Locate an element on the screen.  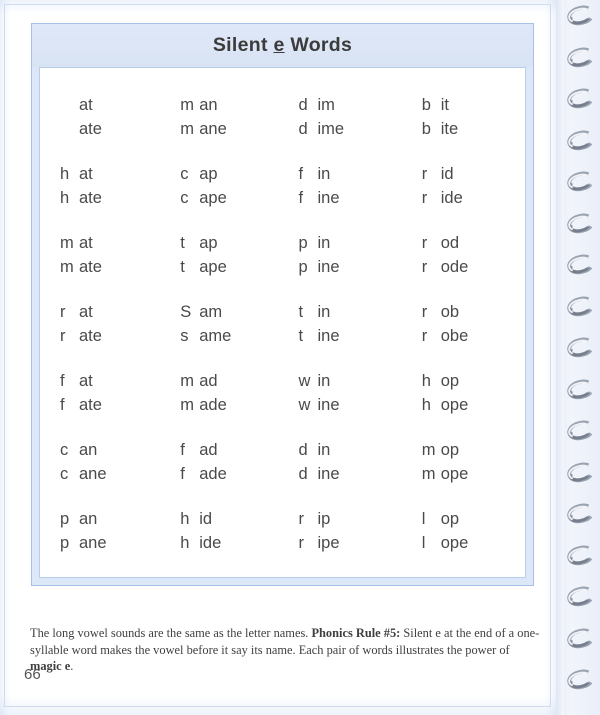
word-pair: m op m ope is located at coordinates (464, 462).